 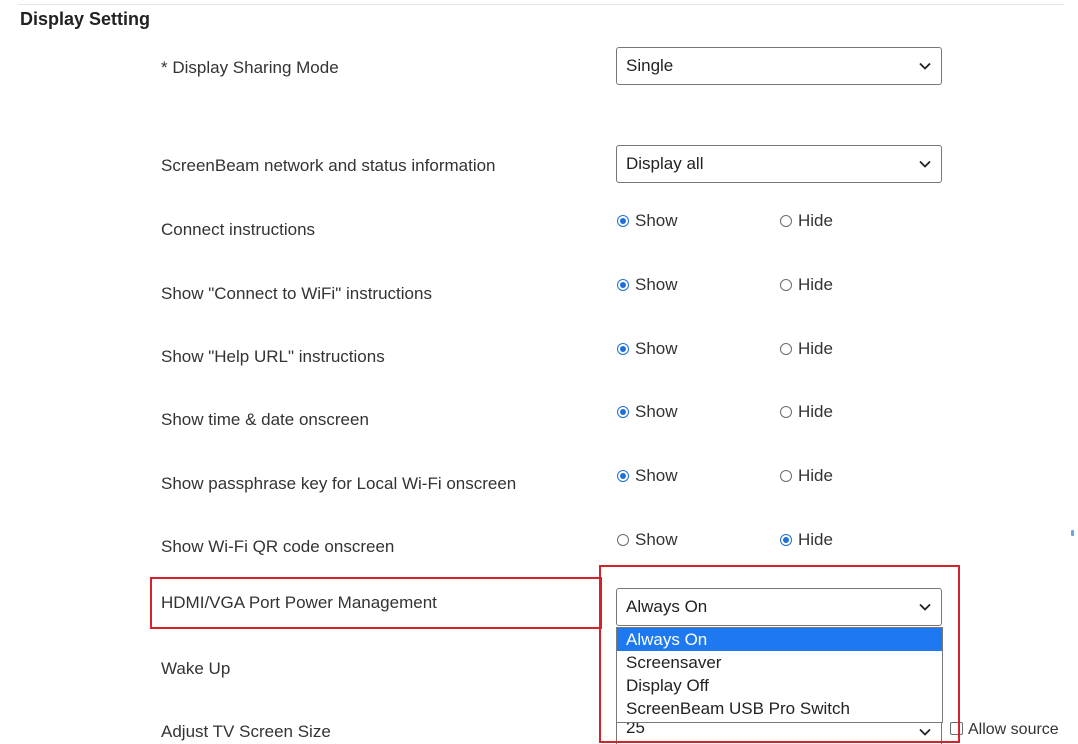 What do you see at coordinates (956, 728) in the screenshot?
I see `allow-source-checkbox` at bounding box center [956, 728].